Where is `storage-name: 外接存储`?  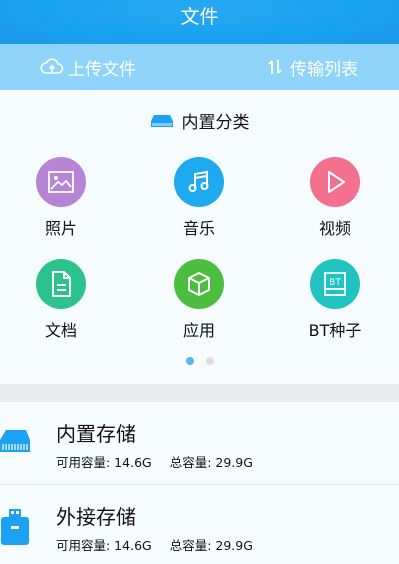 storage-name: 外接存储 is located at coordinates (96, 517).